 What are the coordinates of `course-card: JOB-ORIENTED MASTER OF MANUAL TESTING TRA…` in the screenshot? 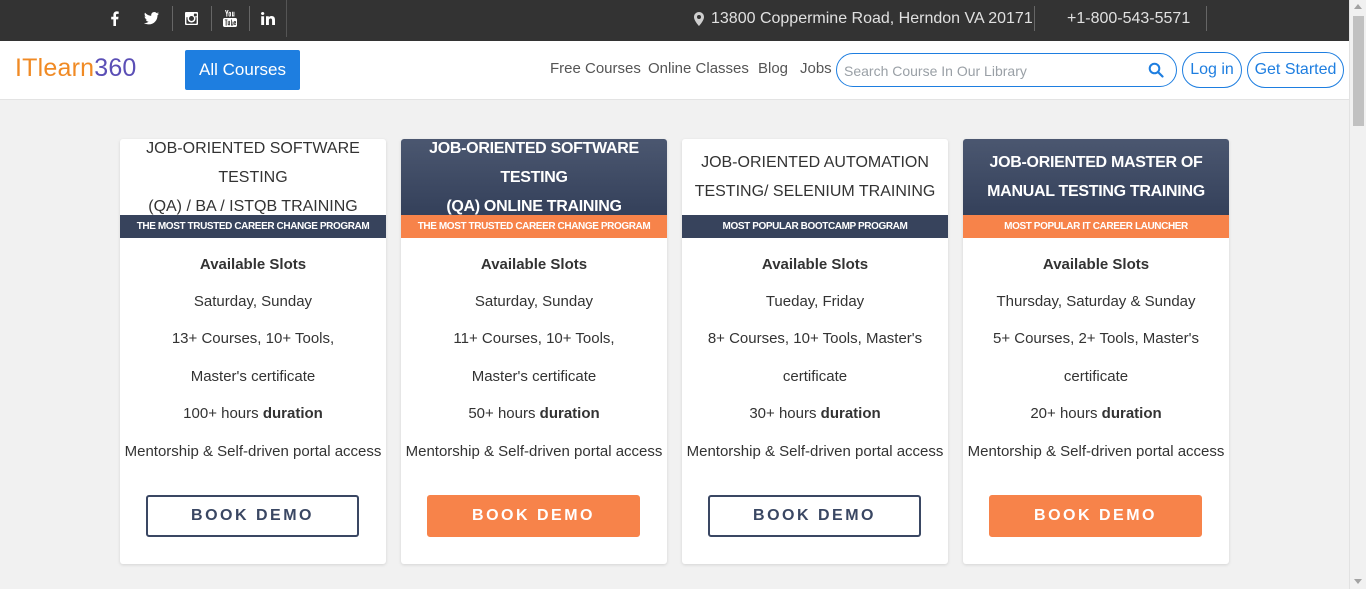 It's located at (1096, 351).